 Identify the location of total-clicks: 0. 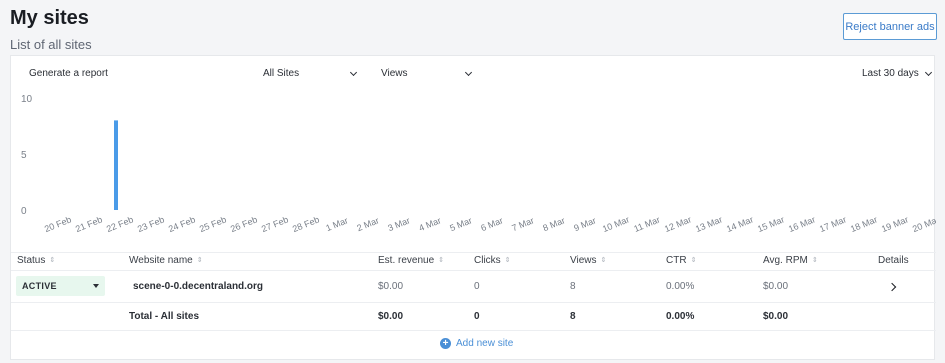
(477, 316).